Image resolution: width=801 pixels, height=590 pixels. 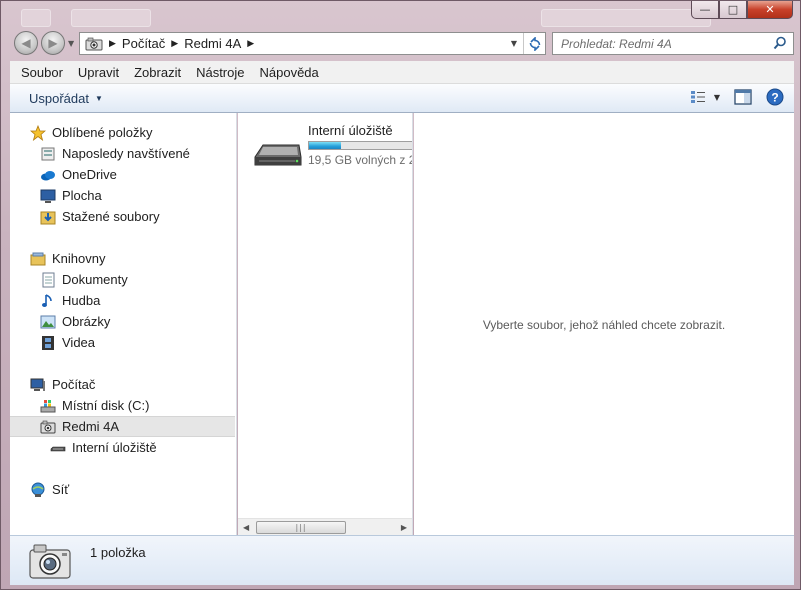 What do you see at coordinates (48, 301) in the screenshot?
I see `music-note-icon` at bounding box center [48, 301].